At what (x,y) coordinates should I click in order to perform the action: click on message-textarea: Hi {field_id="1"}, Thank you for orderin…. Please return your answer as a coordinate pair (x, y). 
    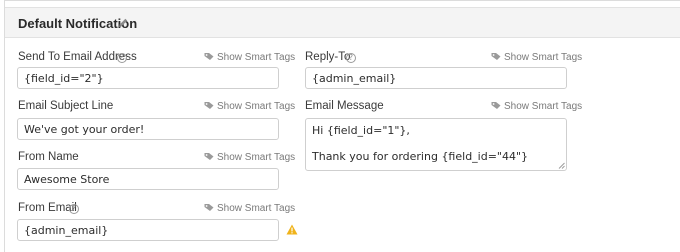
    Looking at the image, I should click on (436, 144).